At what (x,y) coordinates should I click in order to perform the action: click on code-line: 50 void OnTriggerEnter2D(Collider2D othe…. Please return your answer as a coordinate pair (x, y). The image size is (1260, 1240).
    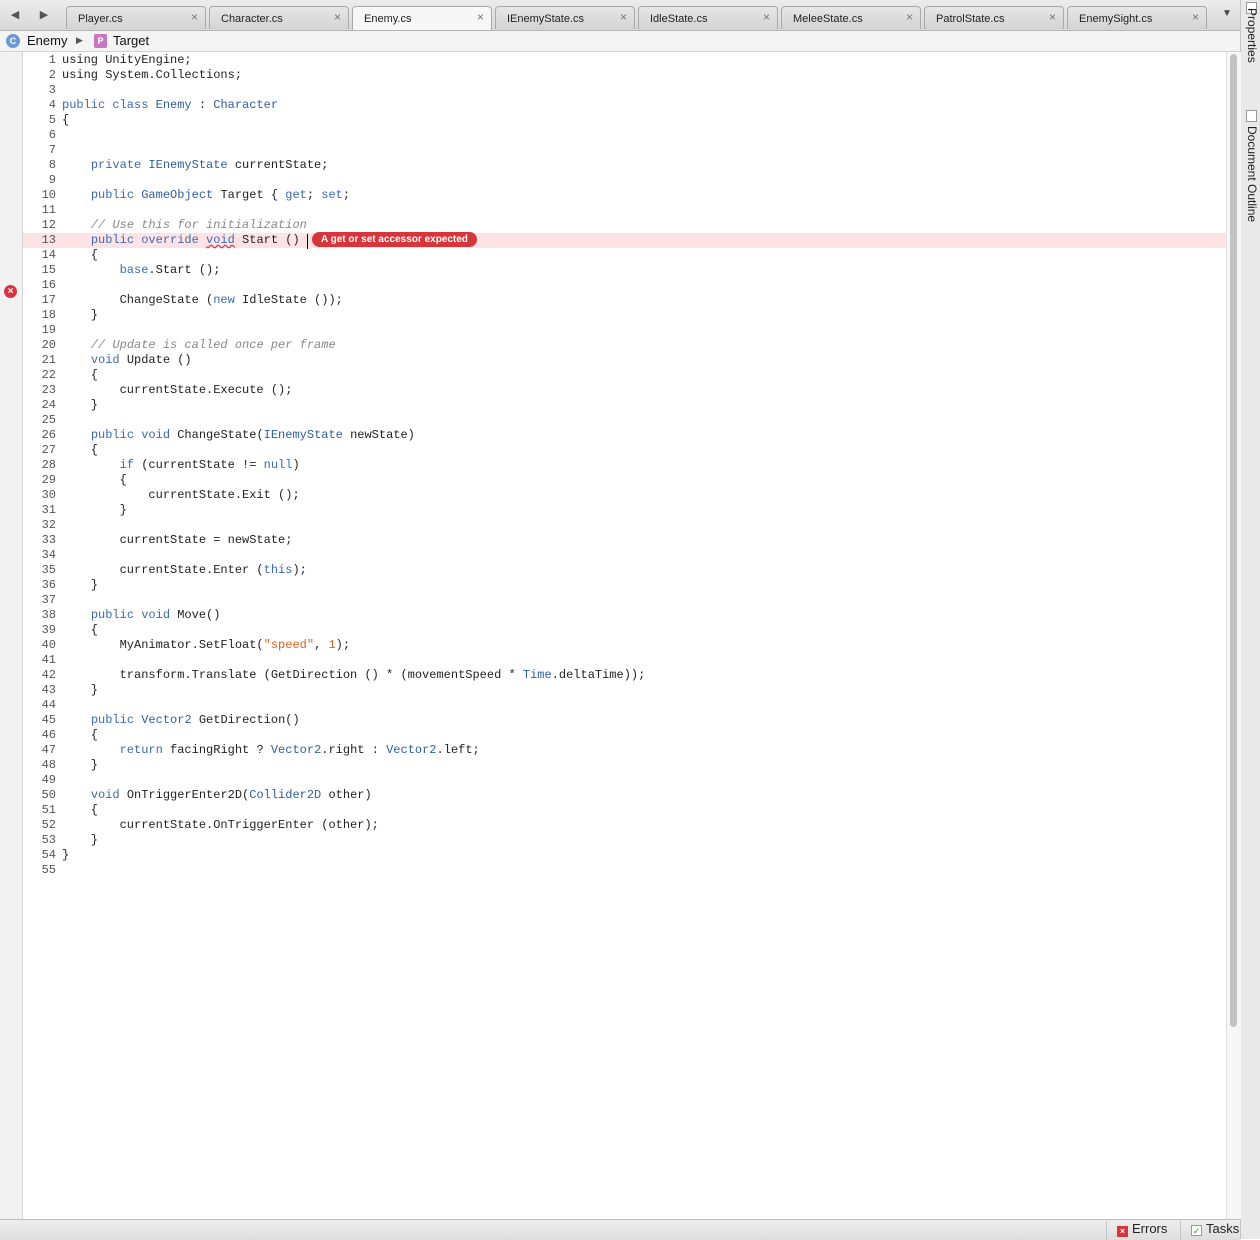
    Looking at the image, I should click on (624, 795).